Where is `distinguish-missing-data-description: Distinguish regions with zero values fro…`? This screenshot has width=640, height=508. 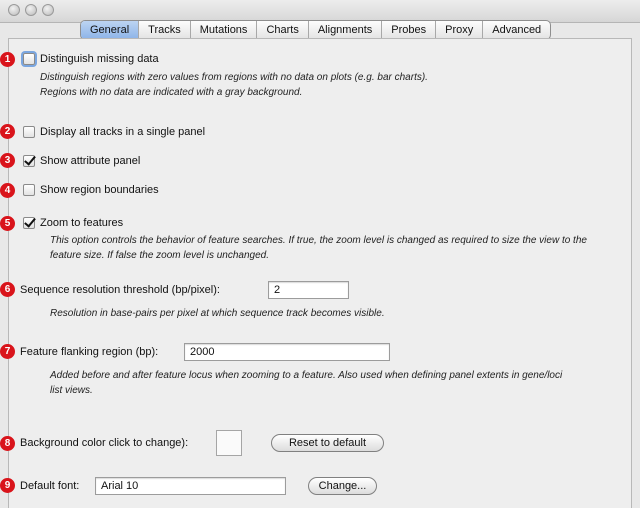
distinguish-missing-data-description: Distinguish regions with zero values fro… is located at coordinates (234, 85).